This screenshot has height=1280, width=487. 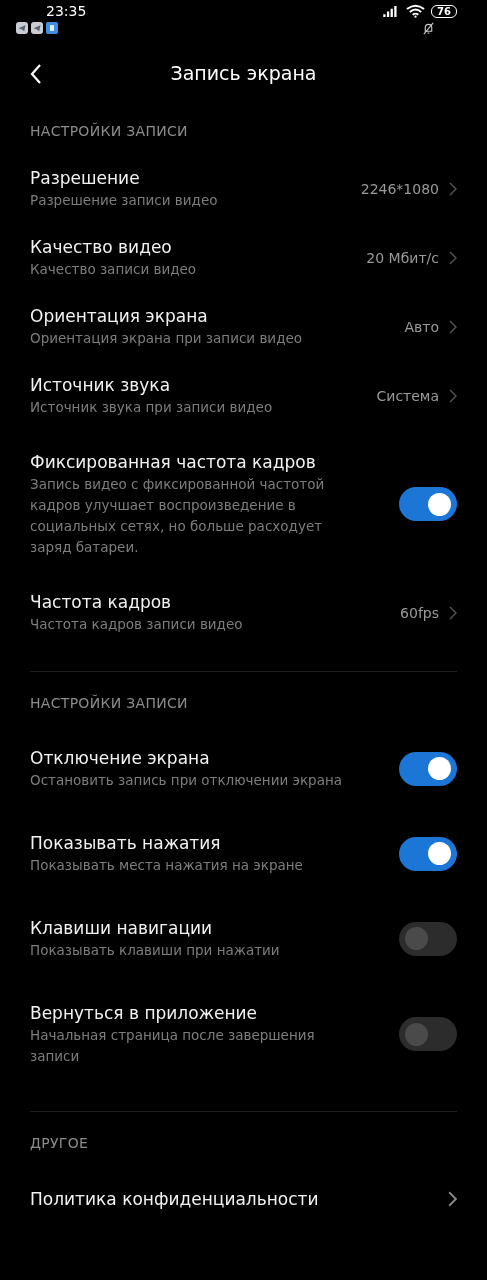 I want to click on setting-title: Отключение экрана, so click(x=120, y=758).